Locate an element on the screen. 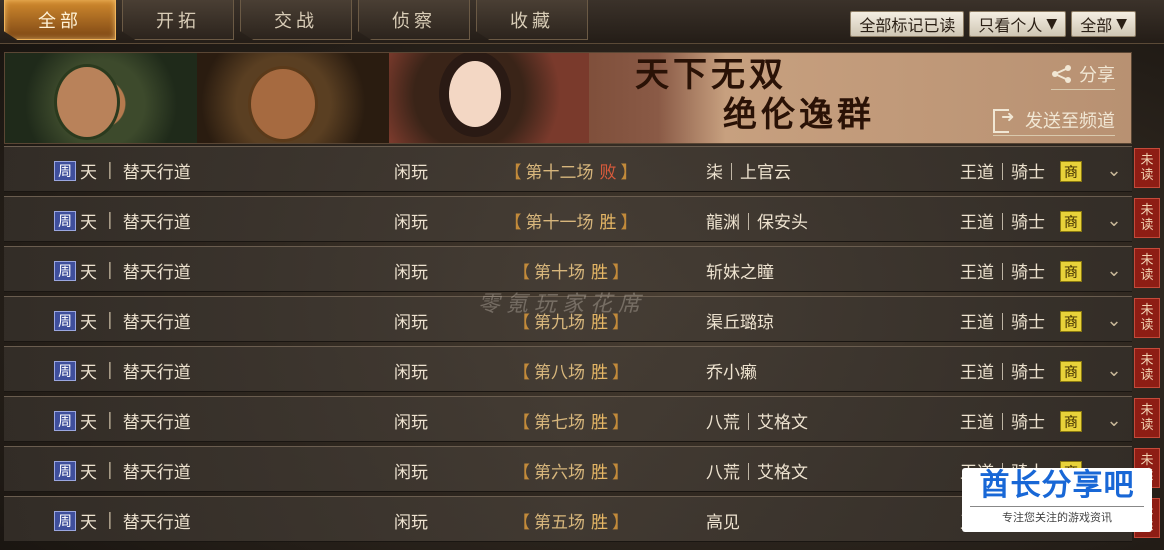 Image resolution: width=1164 pixels, height=550 pixels. report-row: 周天 | 替天行道 闲玩 【第十一场胜】 龍渊｜保安头 王道｜骑士商 ⌄ is located at coordinates (568, 219).